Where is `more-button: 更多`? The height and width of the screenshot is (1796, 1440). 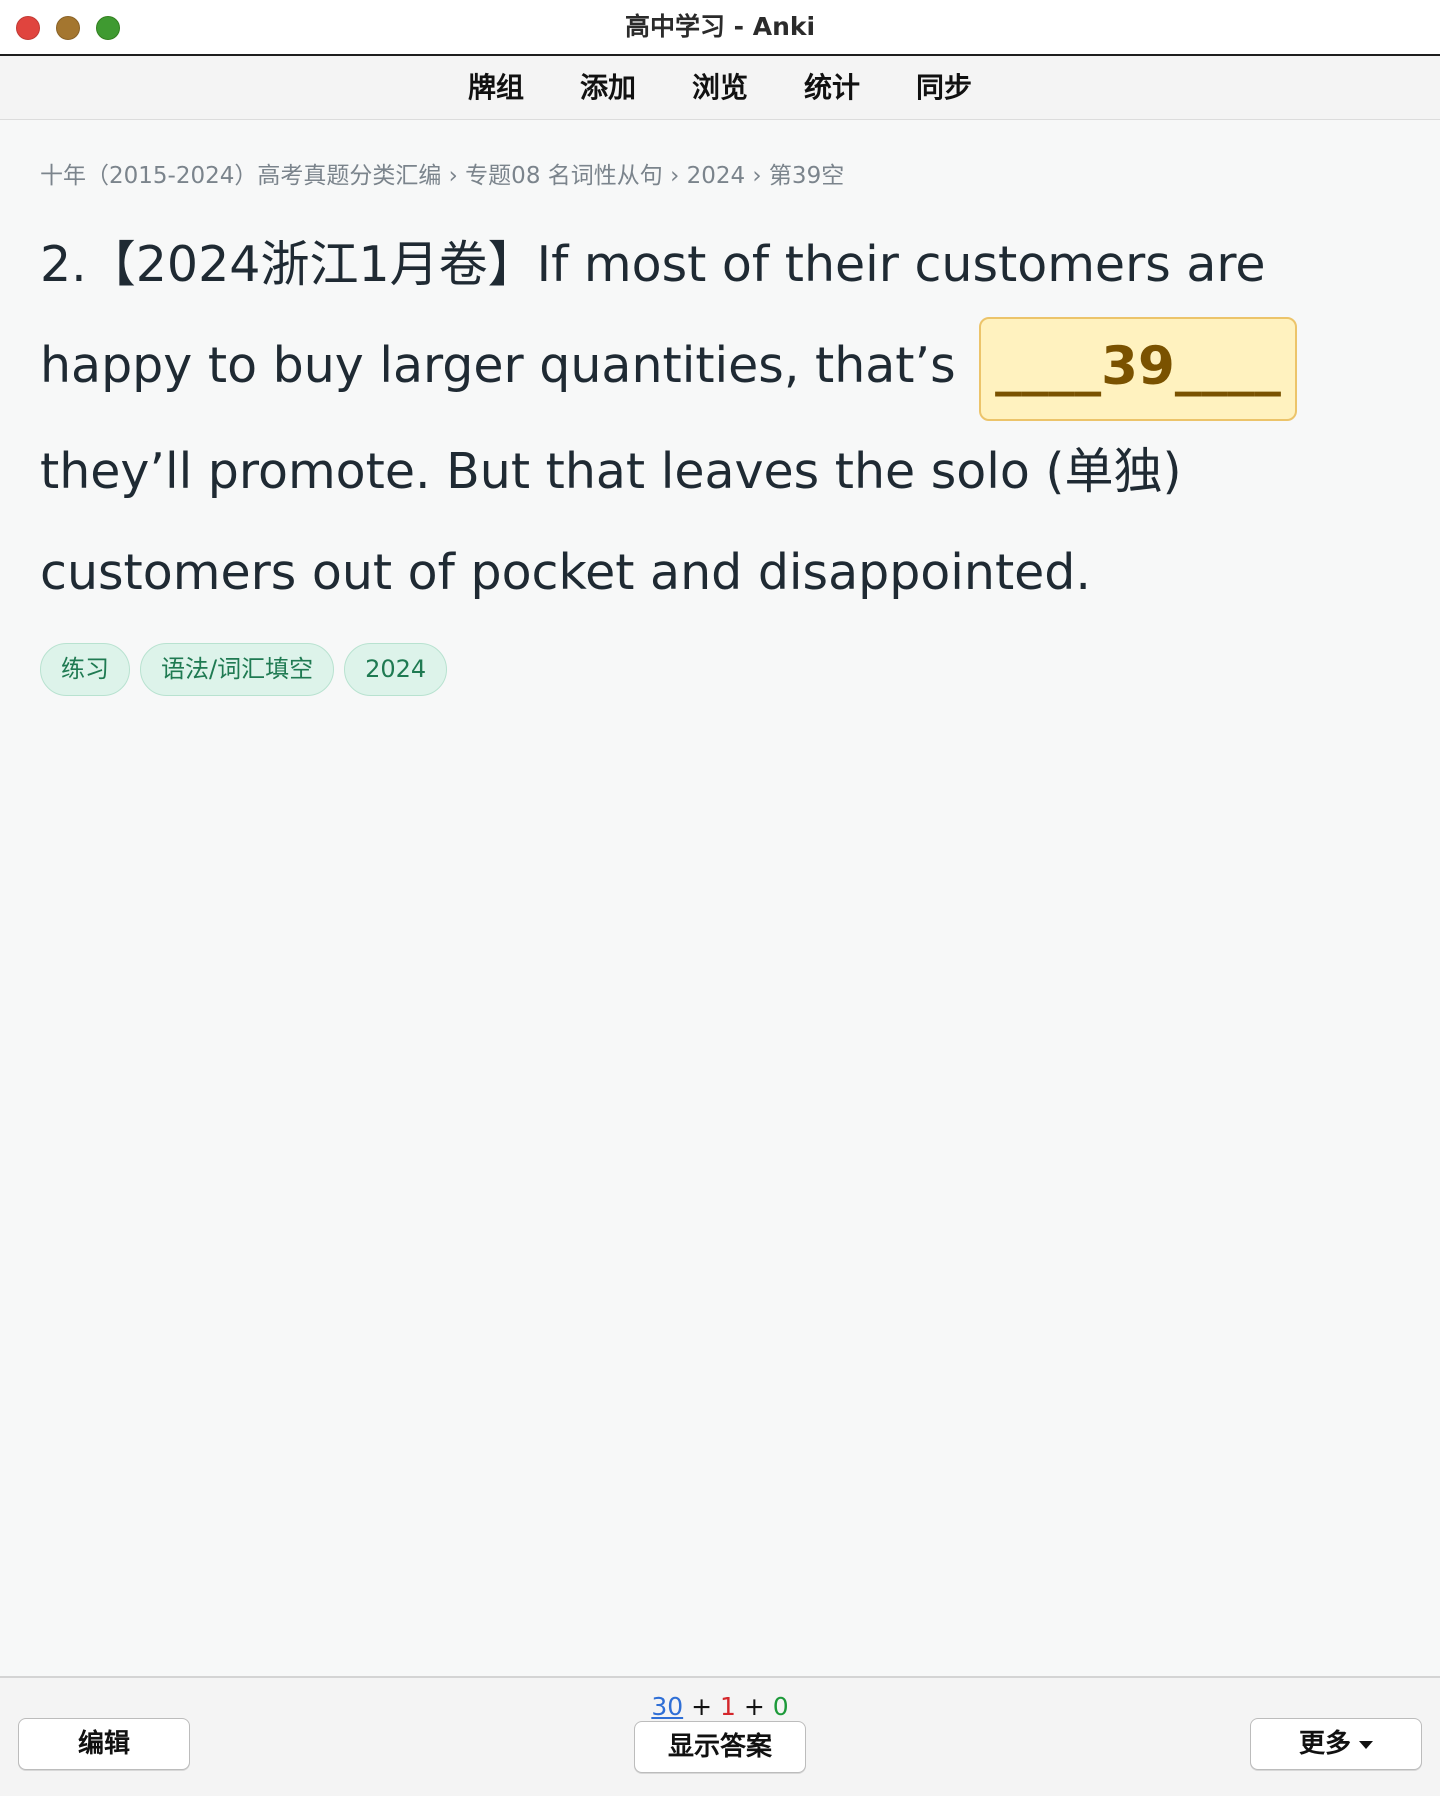 more-button: 更多 is located at coordinates (1336, 1744).